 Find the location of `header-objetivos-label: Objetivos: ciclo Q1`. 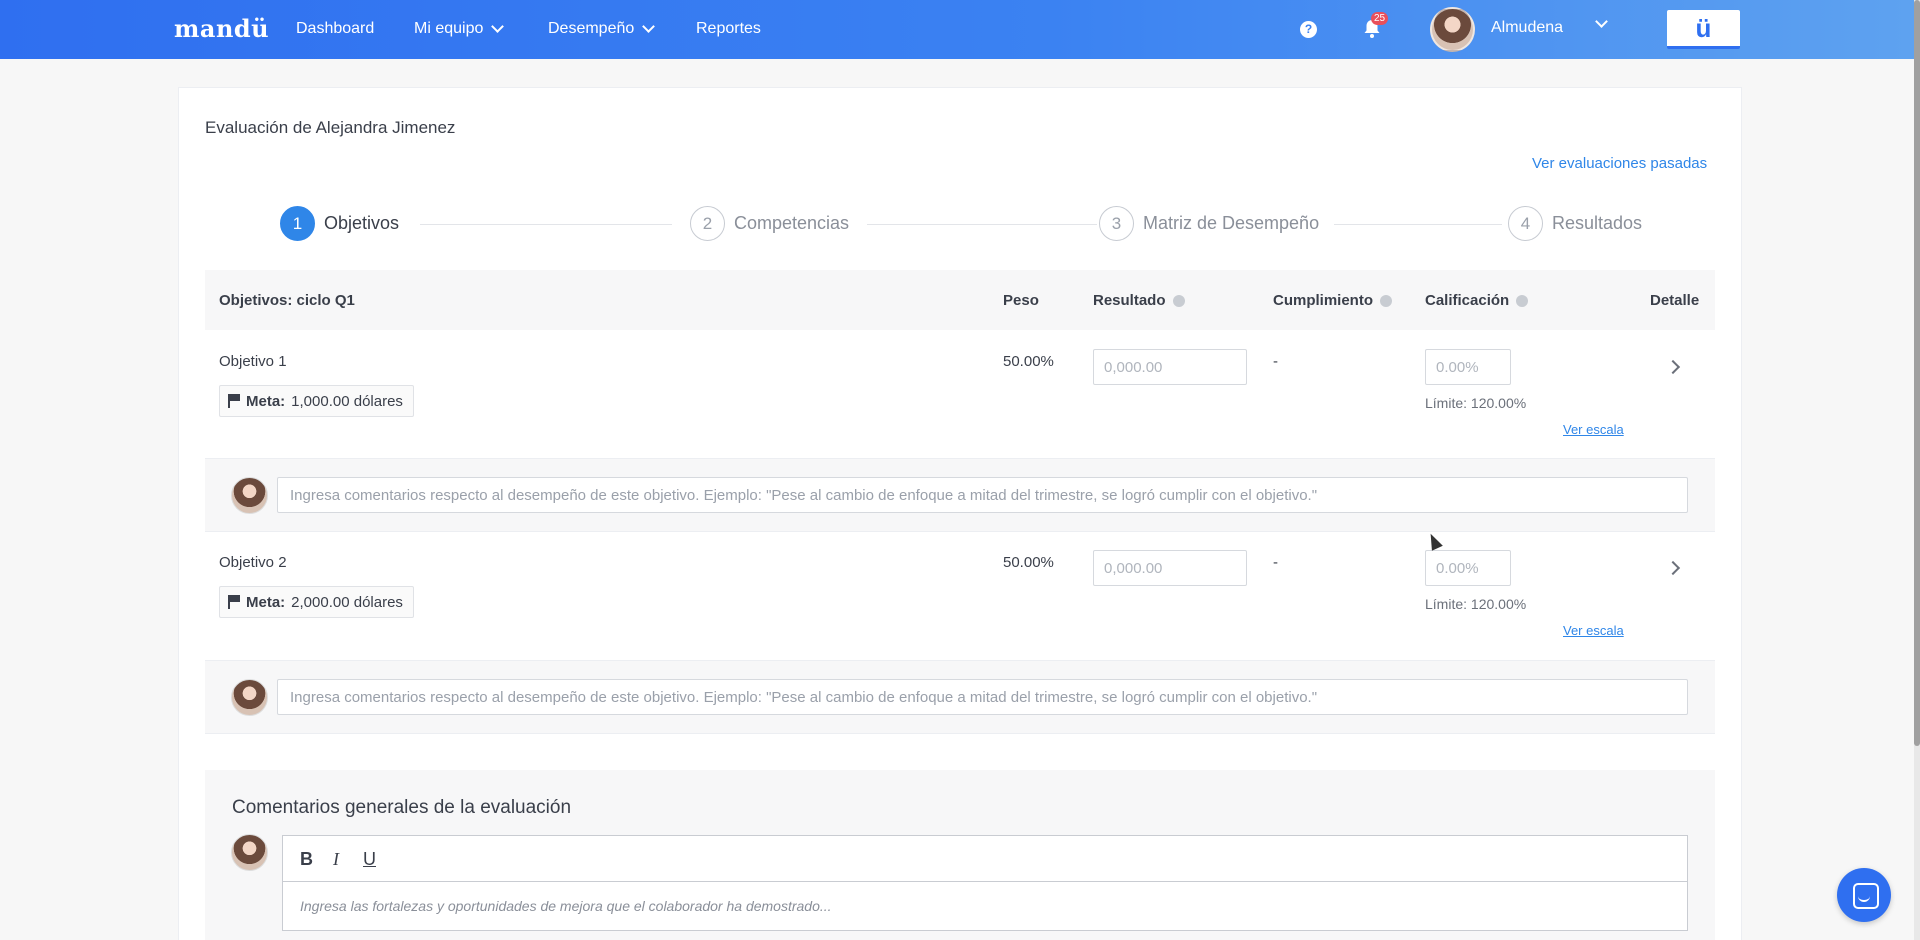

header-objetivos-label: Objetivos: ciclo Q1 is located at coordinates (287, 300).